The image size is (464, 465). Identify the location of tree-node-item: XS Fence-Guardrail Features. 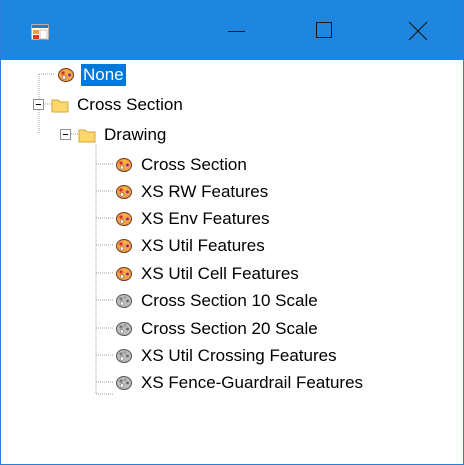
(240, 383).